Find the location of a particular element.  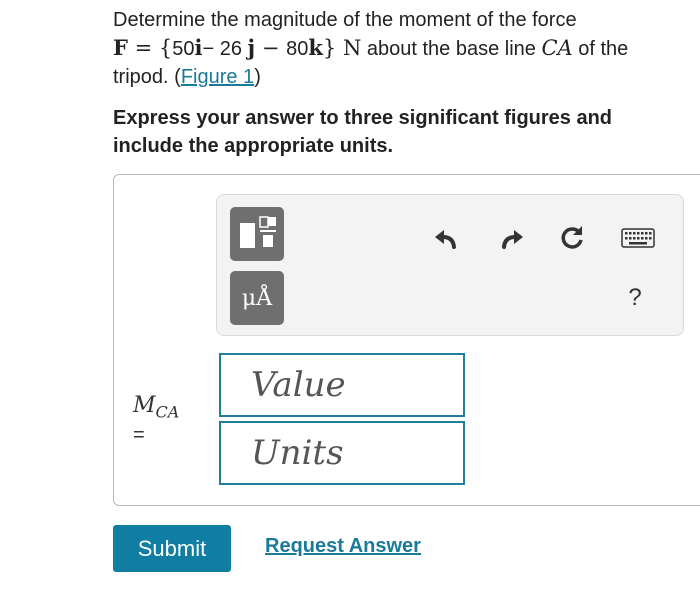

minus-sign-1: − is located at coordinates (211, 49).